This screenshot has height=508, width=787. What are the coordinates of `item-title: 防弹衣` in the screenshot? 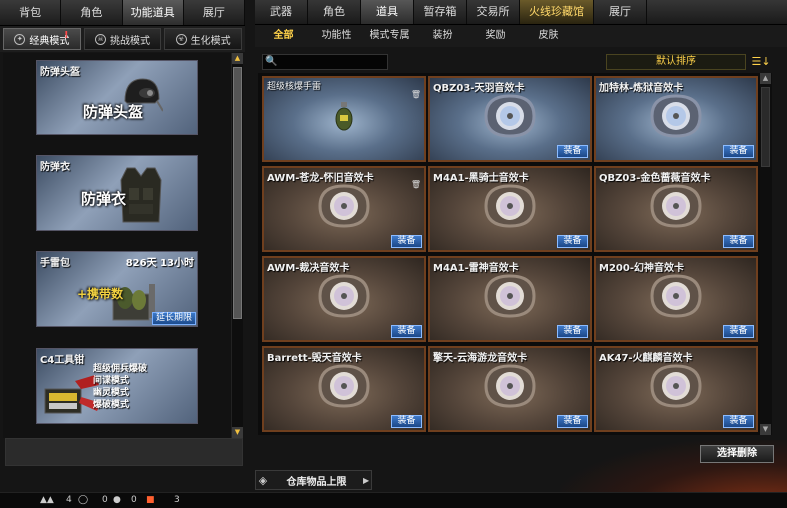 It's located at (55, 167).